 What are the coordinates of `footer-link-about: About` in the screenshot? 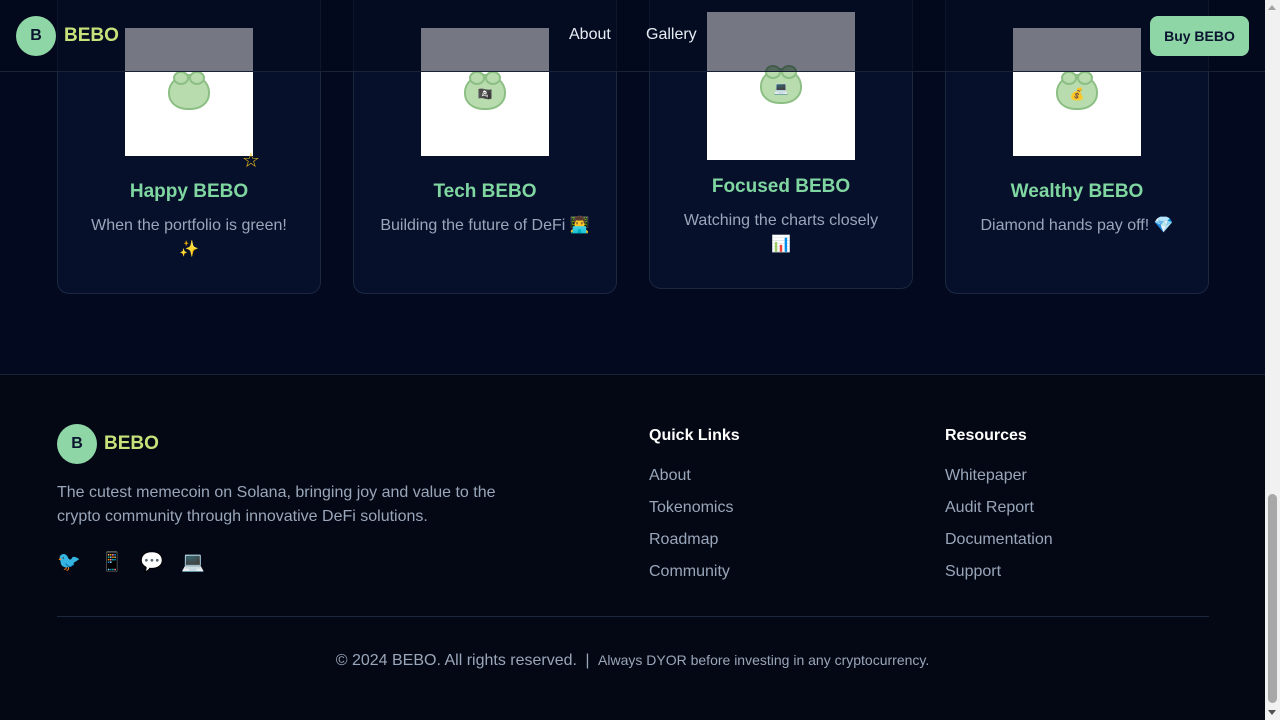 It's located at (670, 476).